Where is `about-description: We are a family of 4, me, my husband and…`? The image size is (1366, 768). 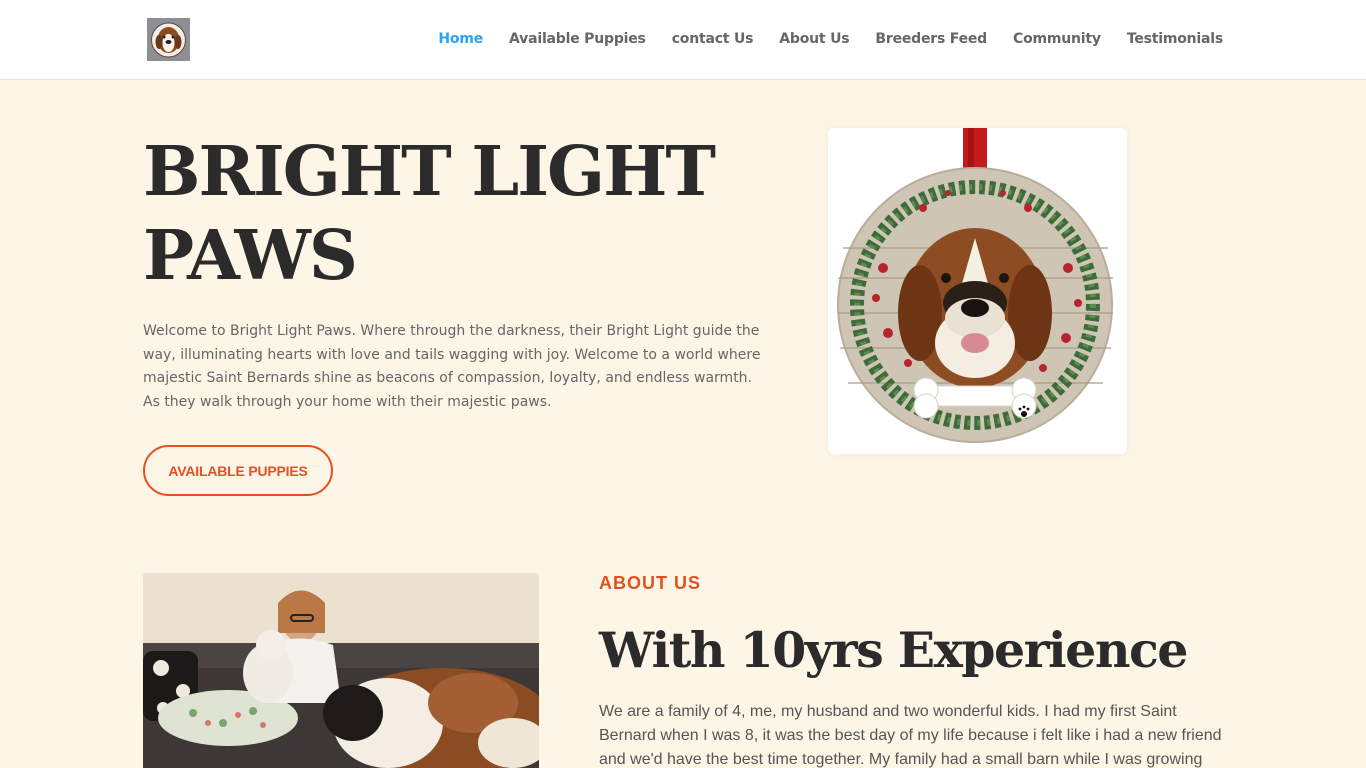 about-description: We are a family of 4, me, my husband and… is located at coordinates (910, 735).